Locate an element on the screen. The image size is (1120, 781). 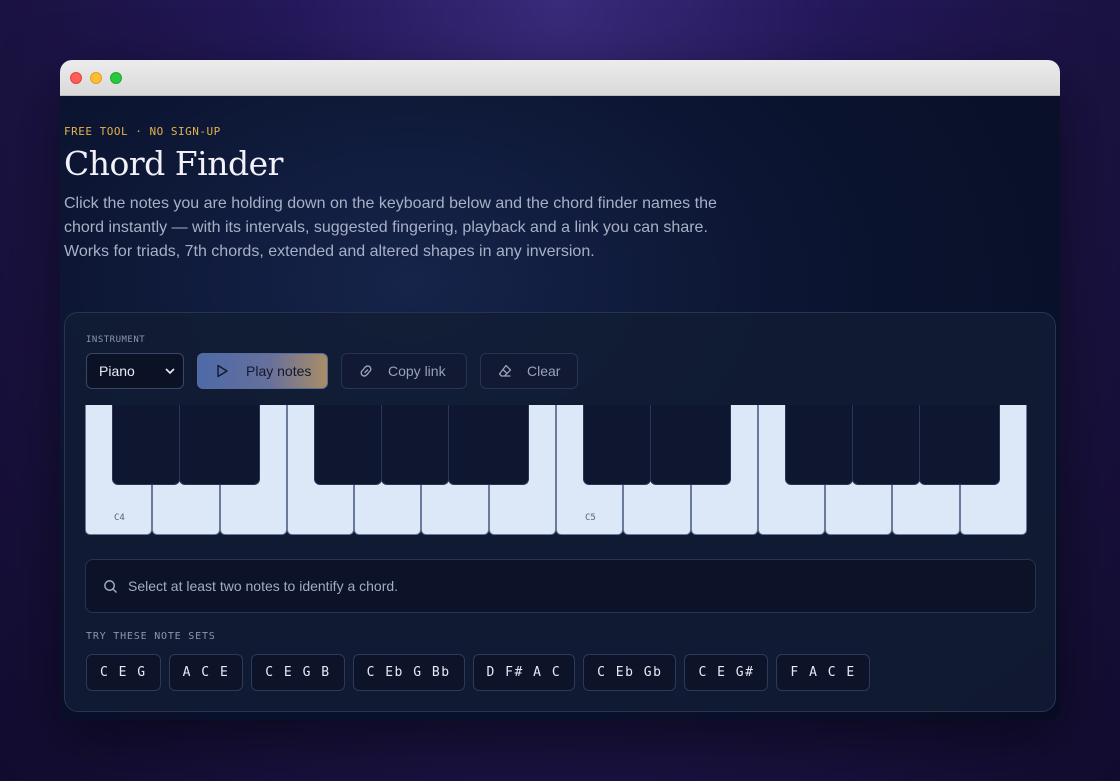
clear-label: Clear is located at coordinates (544, 371).